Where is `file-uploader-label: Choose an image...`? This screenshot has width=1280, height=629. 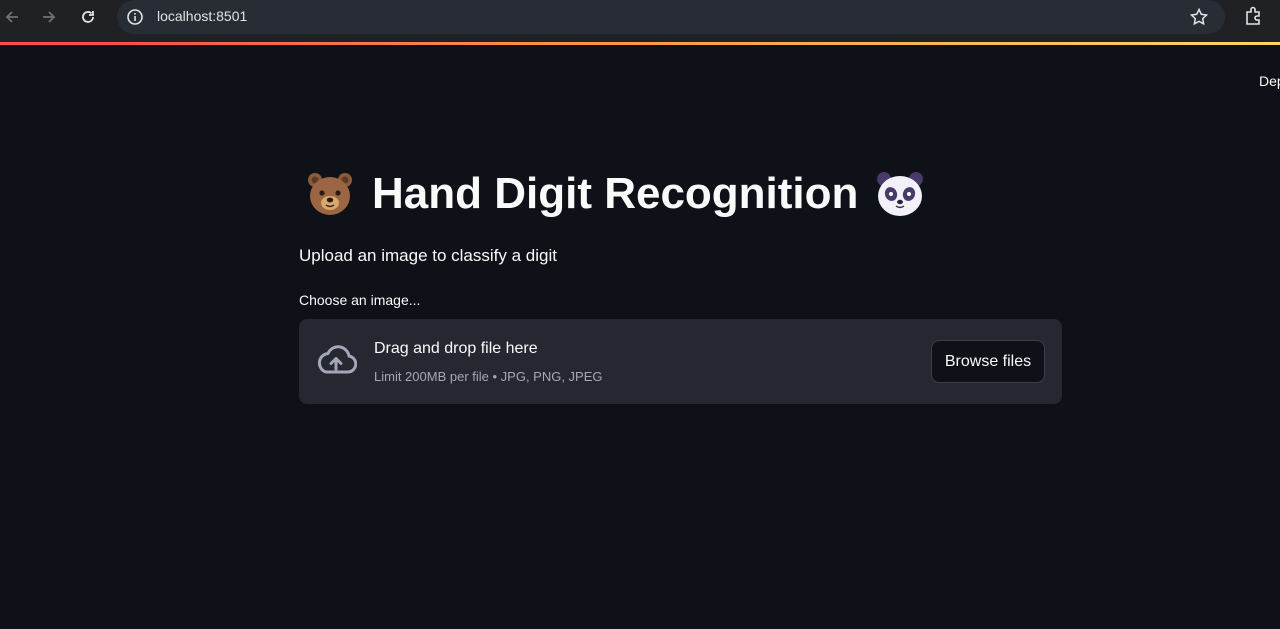
file-uploader-label: Choose an image... is located at coordinates (360, 300).